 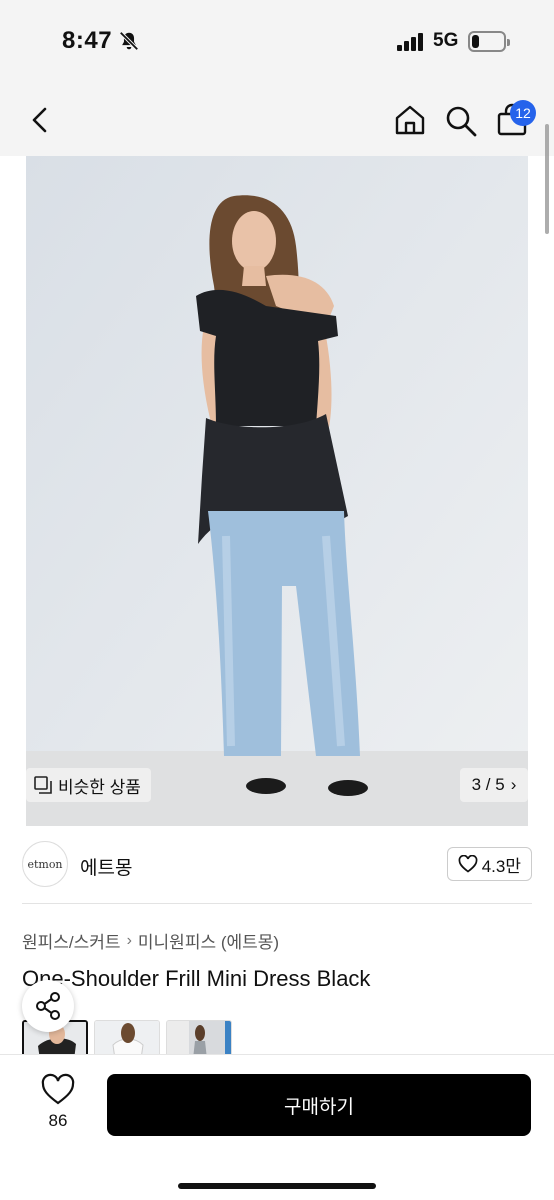 What do you see at coordinates (106, 866) in the screenshot?
I see `store-name: 에트몽` at bounding box center [106, 866].